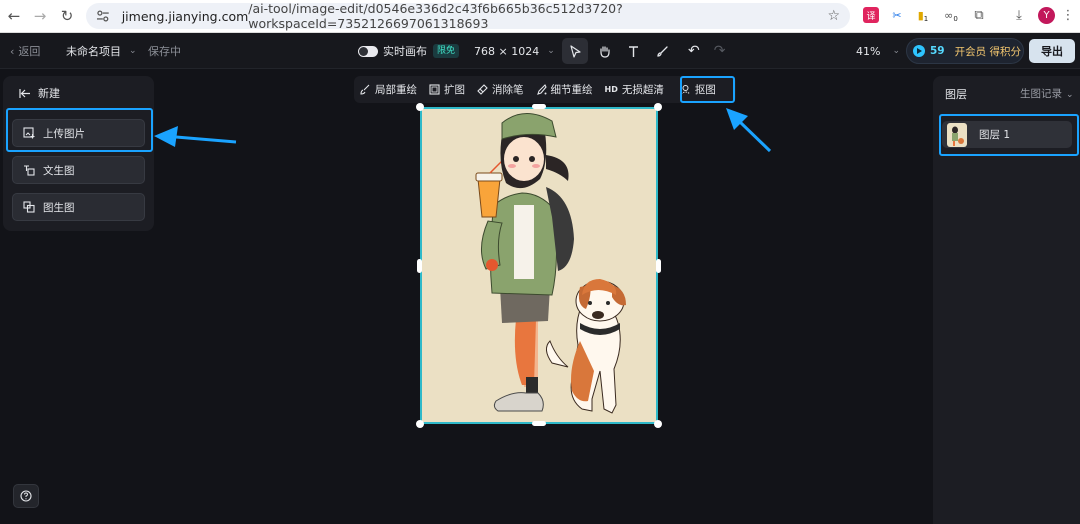  Describe the element at coordinates (658, 424) in the screenshot. I see `resize-handle-bottom-right` at that location.